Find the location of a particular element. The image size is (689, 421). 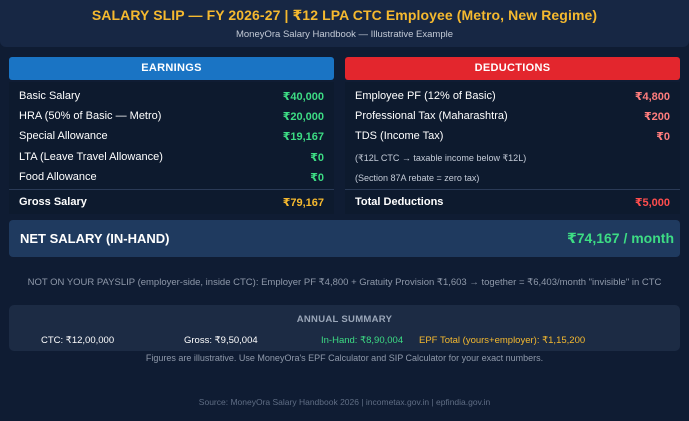

earnings-row: Basic Salary ₹40,000 is located at coordinates (171, 98).